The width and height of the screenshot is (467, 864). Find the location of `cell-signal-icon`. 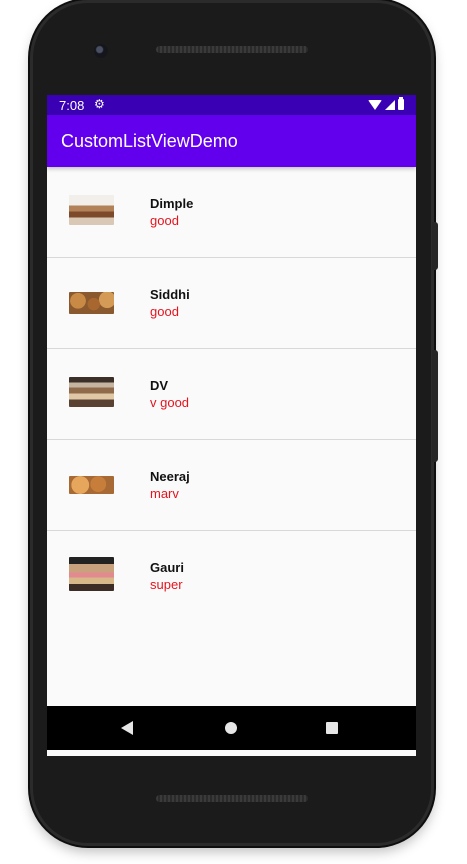

cell-signal-icon is located at coordinates (390, 105).